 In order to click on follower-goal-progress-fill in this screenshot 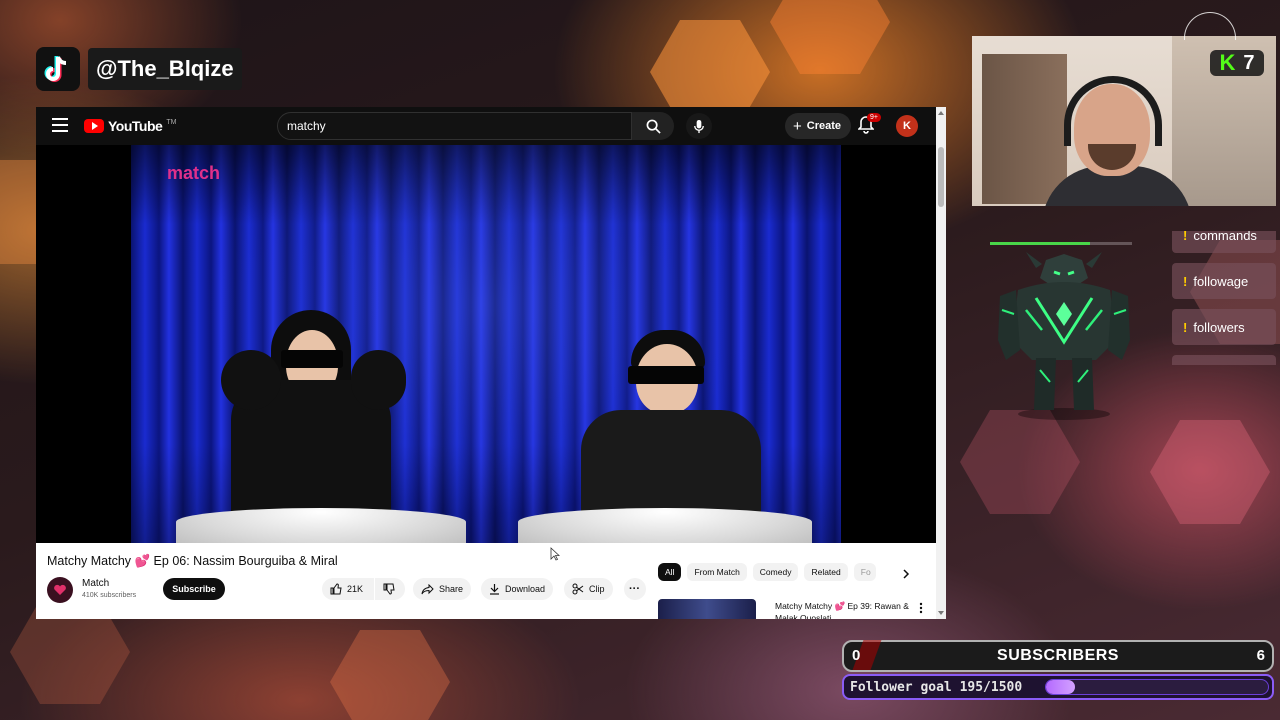, I will do `click(1060, 687)`.